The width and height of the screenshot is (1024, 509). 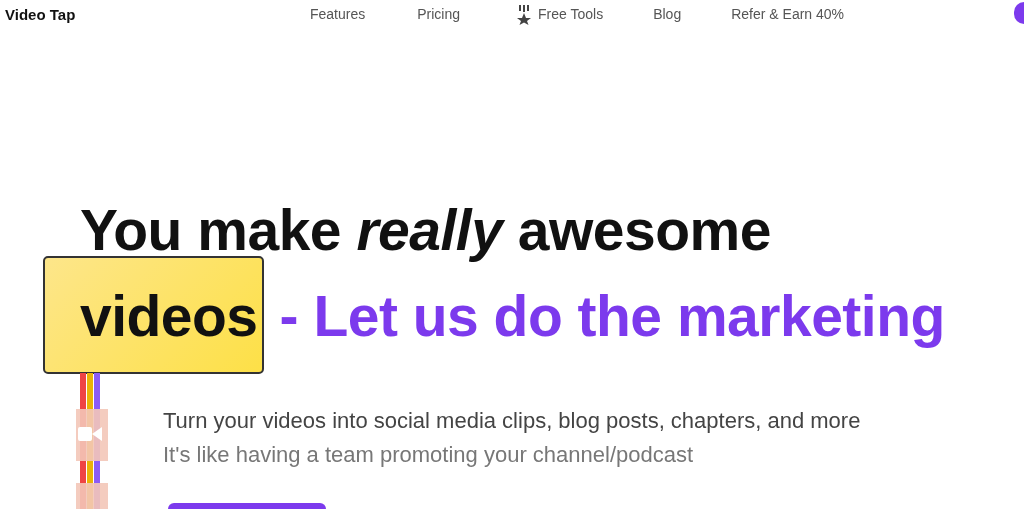 I want to click on nav-link: Blog, so click(x=667, y=14).